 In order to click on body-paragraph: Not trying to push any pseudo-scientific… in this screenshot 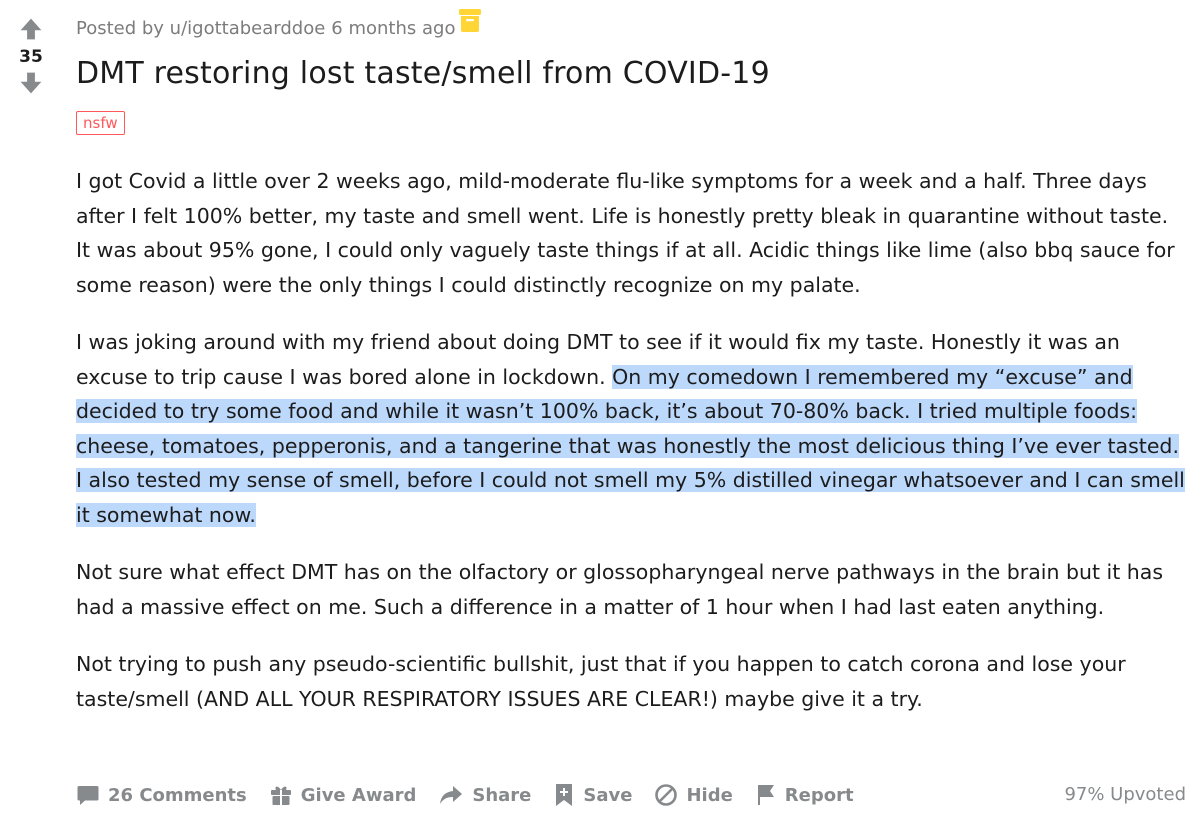, I will do `click(601, 681)`.